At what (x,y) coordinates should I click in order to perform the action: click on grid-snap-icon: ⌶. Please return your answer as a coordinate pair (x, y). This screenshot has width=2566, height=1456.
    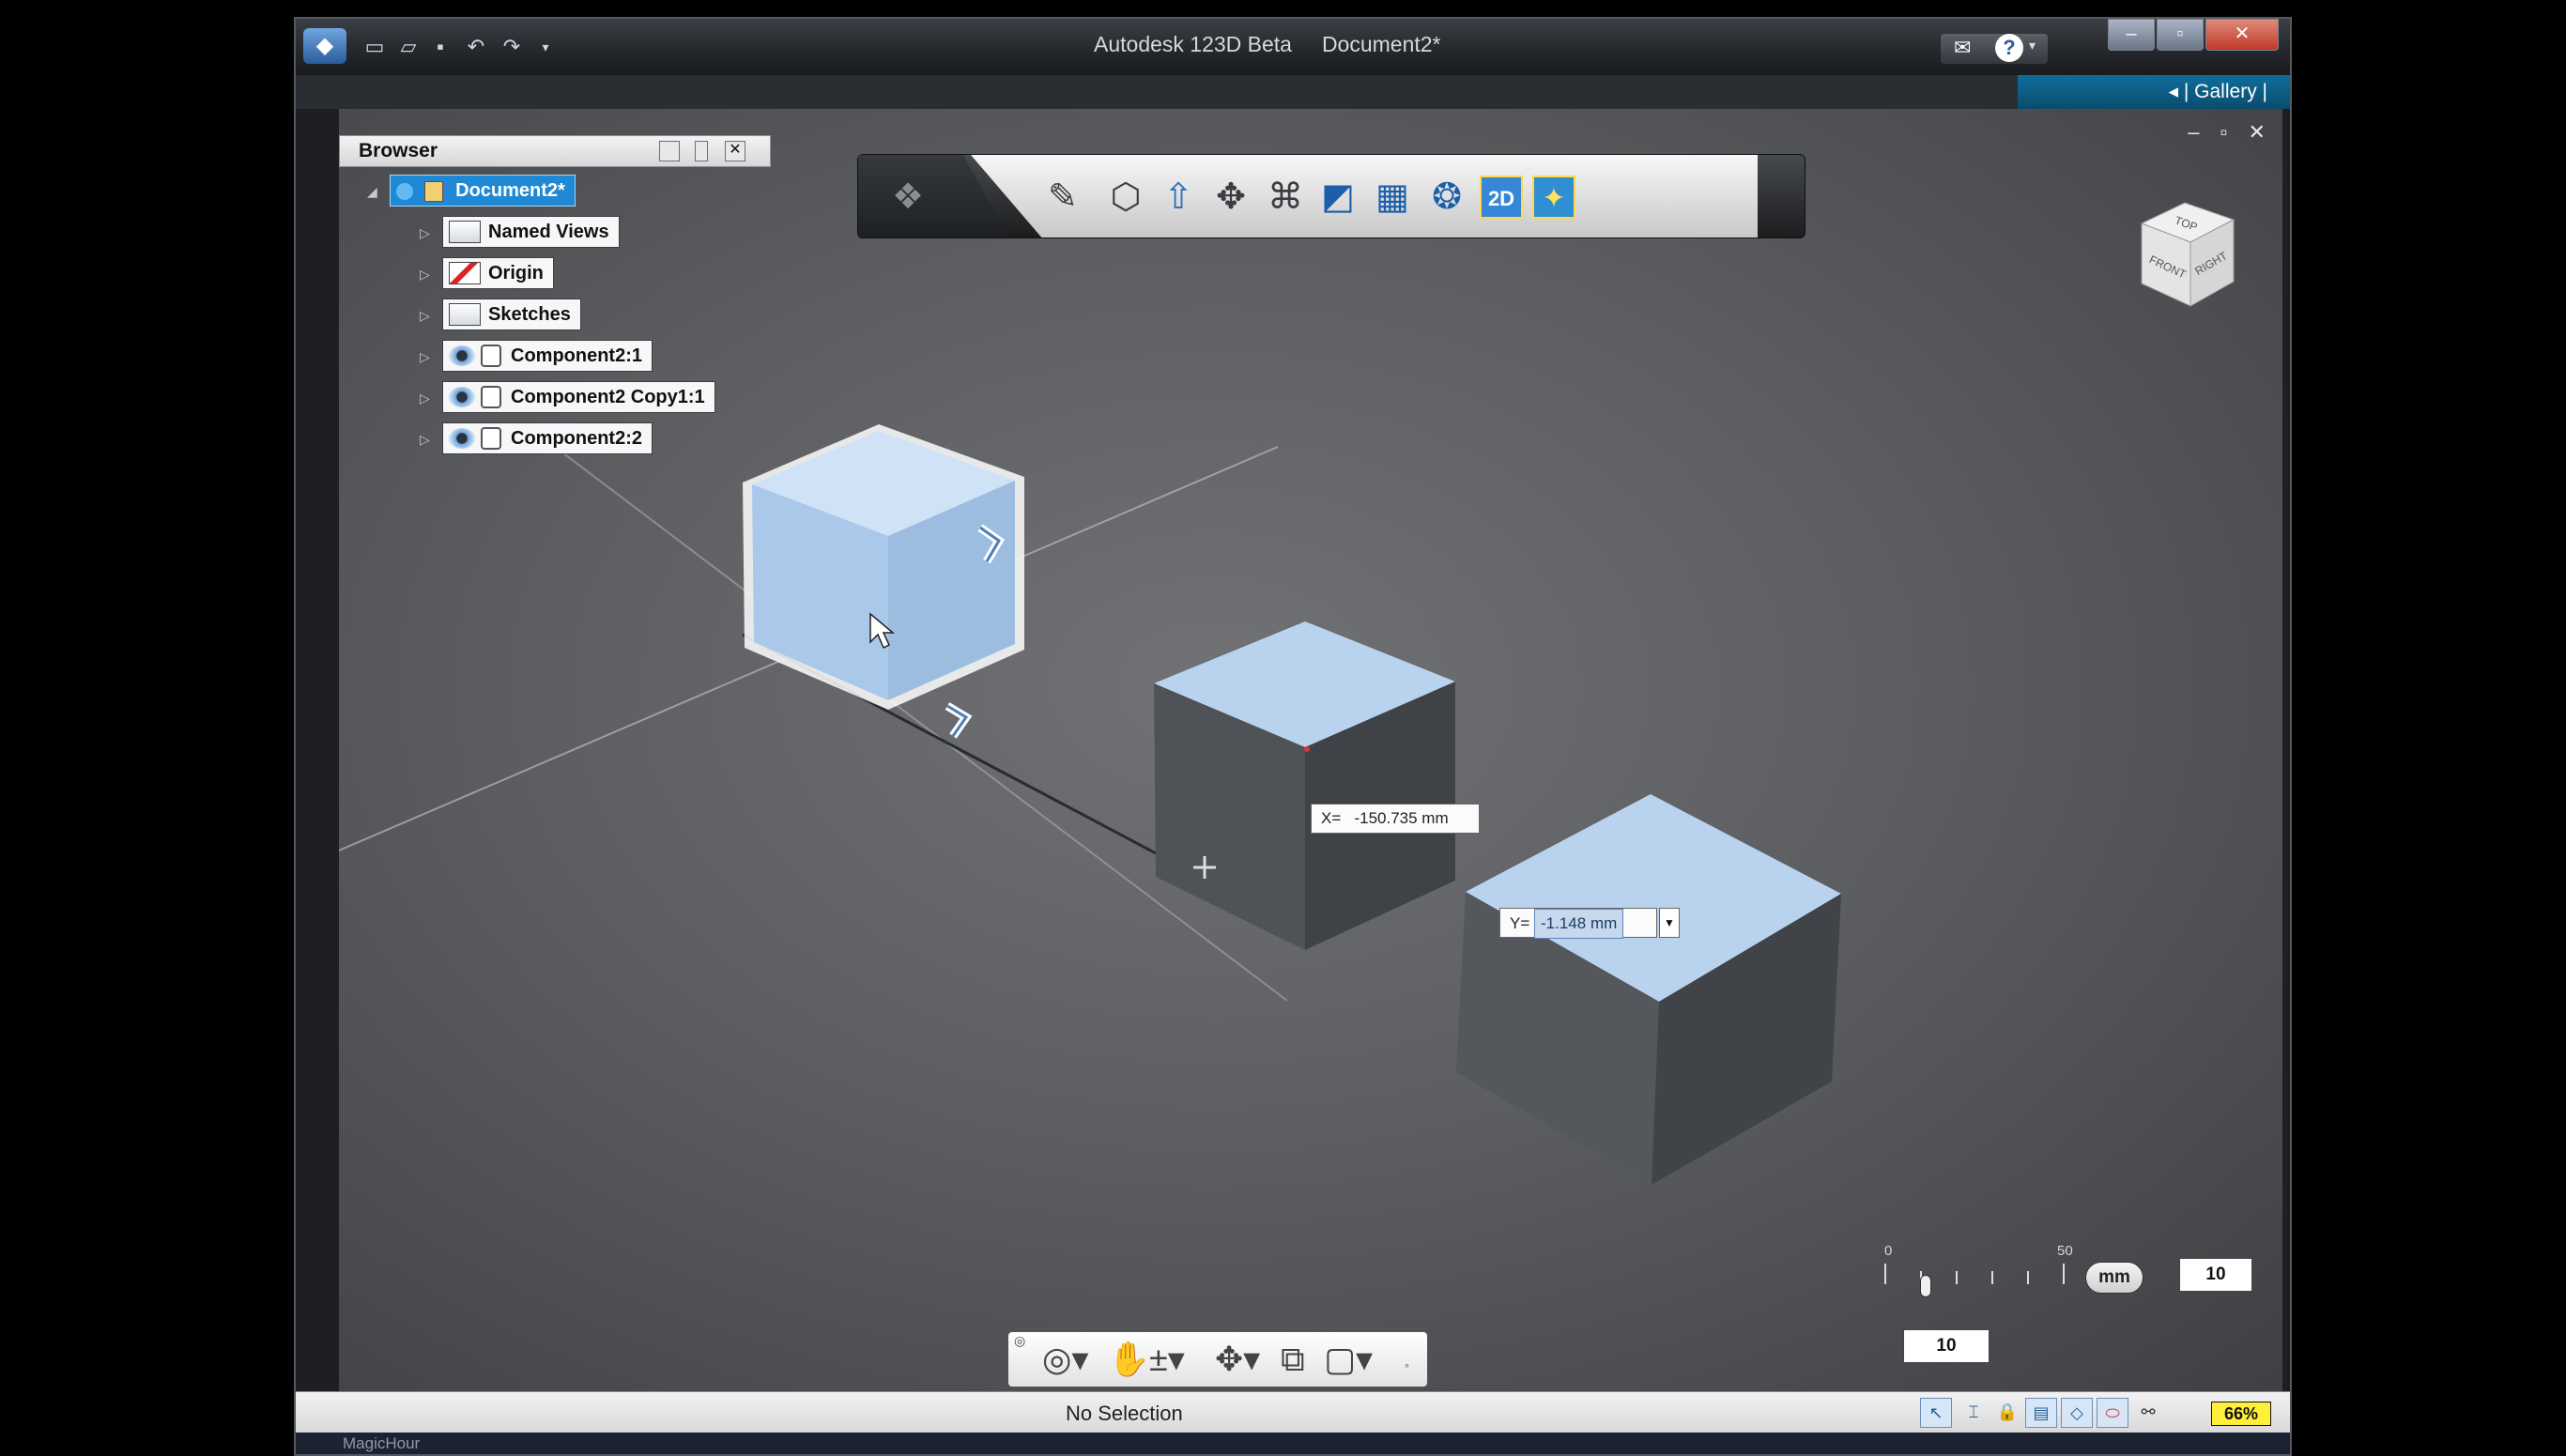
    Looking at the image, I should click on (1974, 1413).